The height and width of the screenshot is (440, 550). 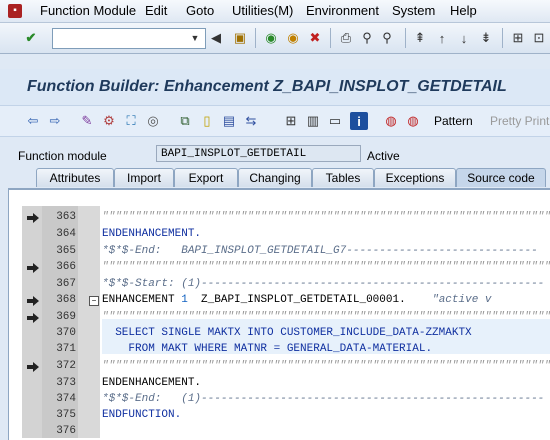 What do you see at coordinates (200, 10) in the screenshot?
I see `menu-goto: Goto` at bounding box center [200, 10].